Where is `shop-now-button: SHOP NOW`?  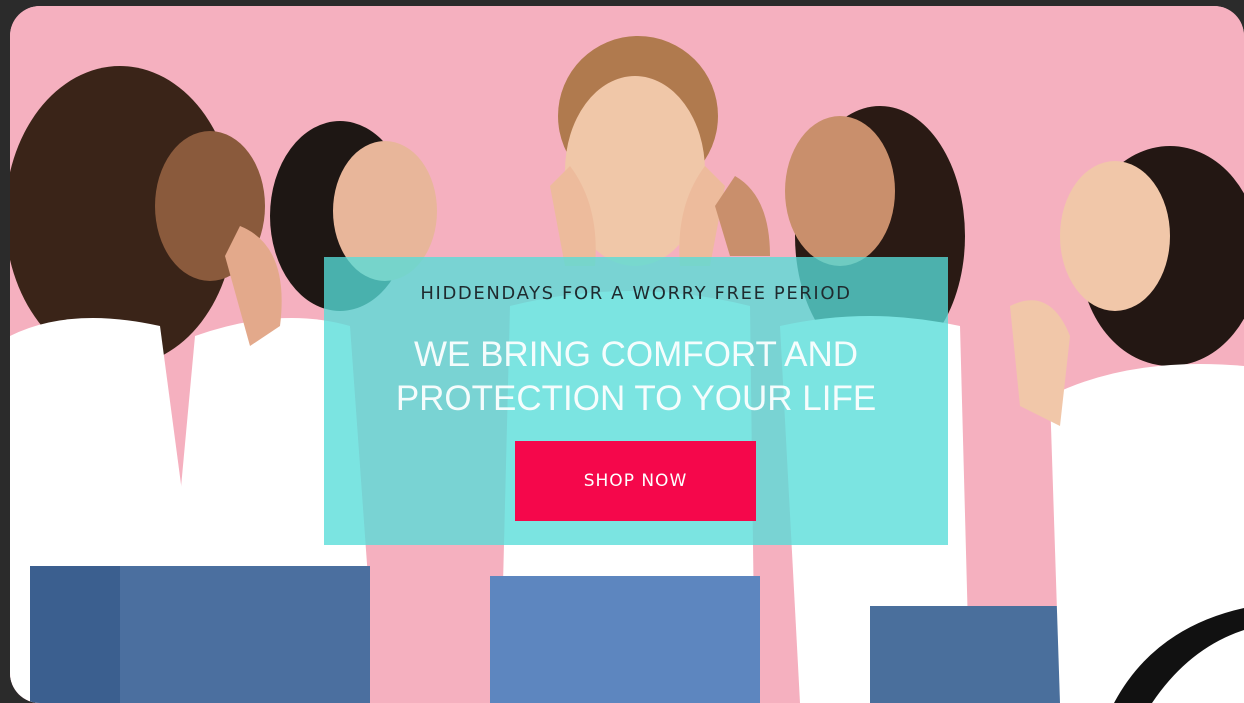 shop-now-button: SHOP NOW is located at coordinates (635, 481).